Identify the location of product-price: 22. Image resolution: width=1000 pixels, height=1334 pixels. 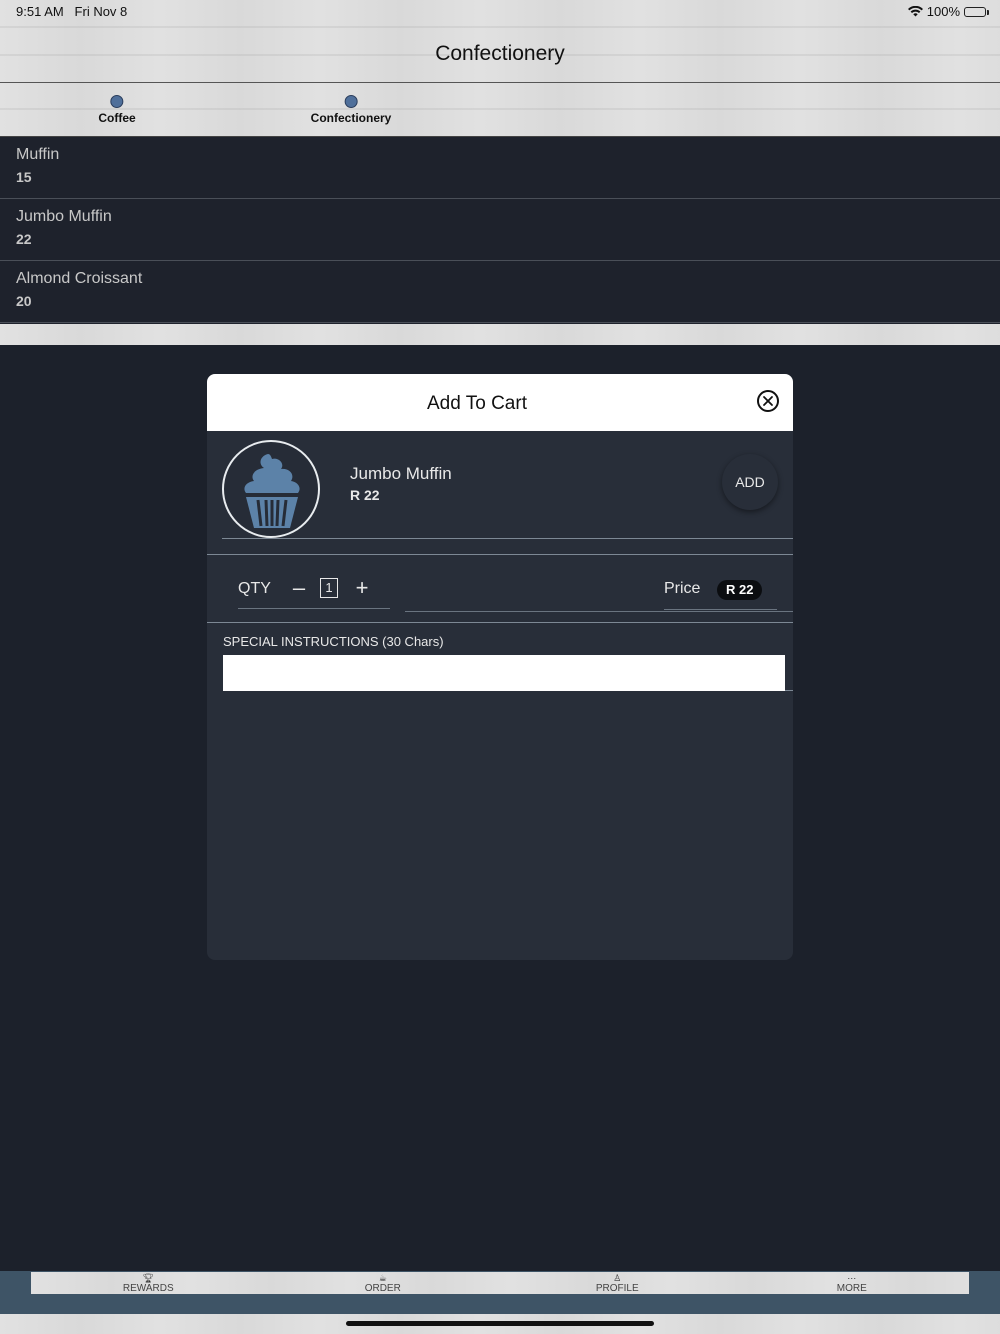
(24, 239).